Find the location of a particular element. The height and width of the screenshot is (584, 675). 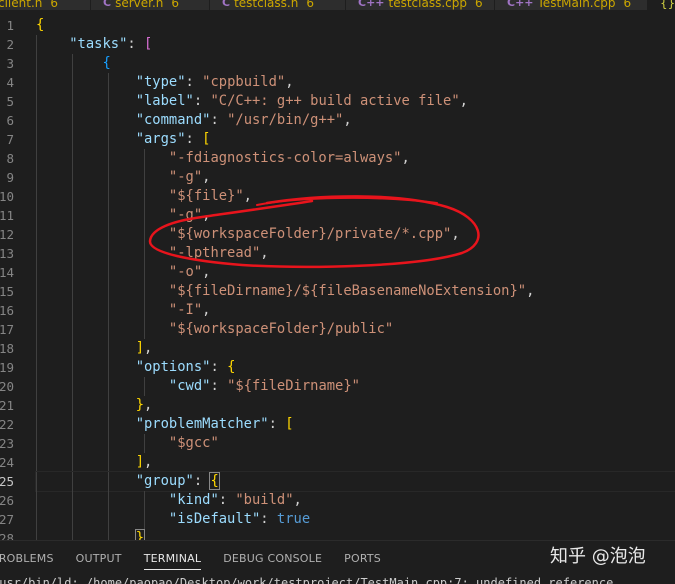

tab-testclass-cpp: C++ testclass.cpp 6 is located at coordinates (420, 5).